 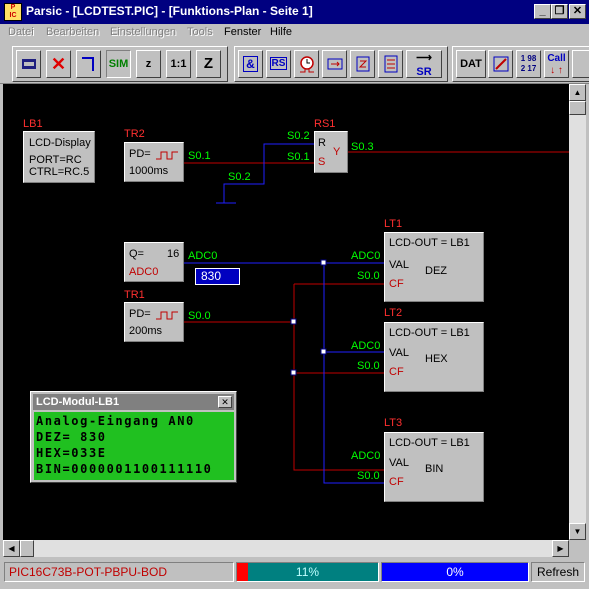 I want to click on counter-block-button, so click(x=334, y=64).